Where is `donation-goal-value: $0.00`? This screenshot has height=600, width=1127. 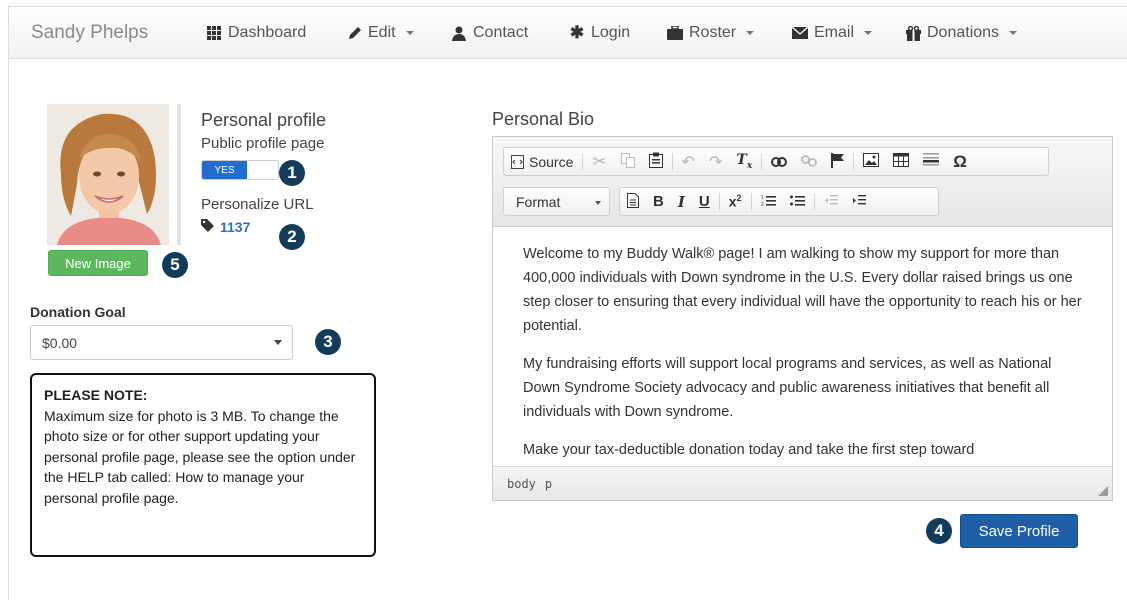
donation-goal-value: $0.00 is located at coordinates (60, 342).